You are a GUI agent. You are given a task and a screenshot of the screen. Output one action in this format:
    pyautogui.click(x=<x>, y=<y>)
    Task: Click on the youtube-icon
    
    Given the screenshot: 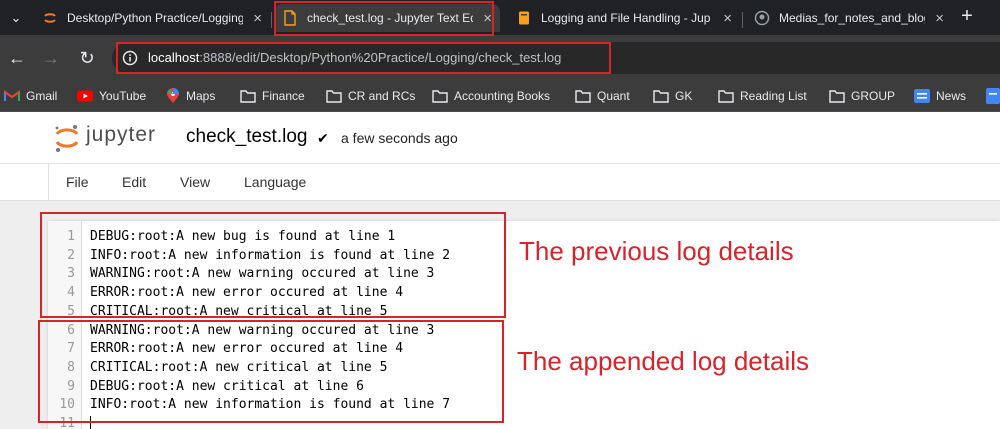 What is the action you would take?
    pyautogui.click(x=85, y=96)
    